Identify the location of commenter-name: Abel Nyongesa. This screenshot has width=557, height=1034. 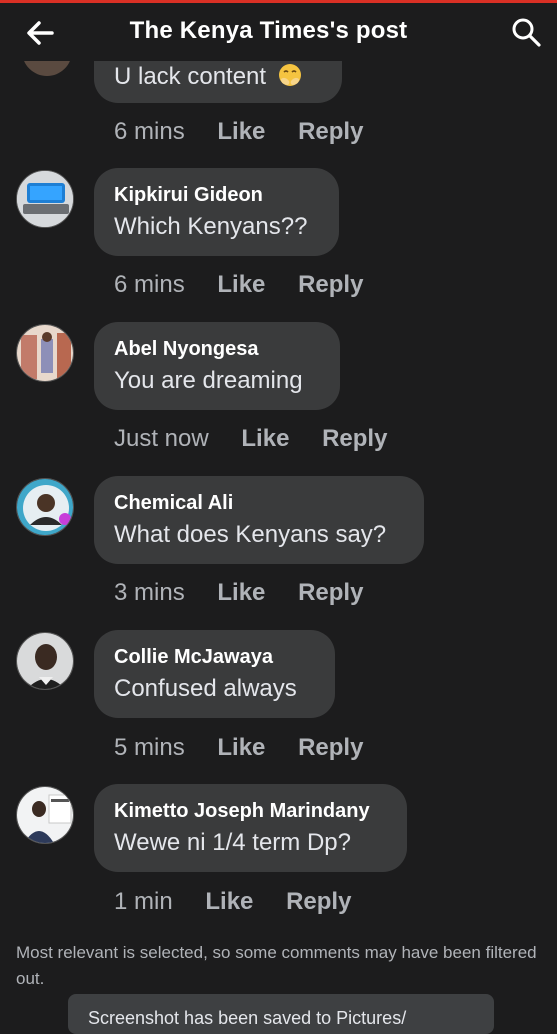
(217, 349).